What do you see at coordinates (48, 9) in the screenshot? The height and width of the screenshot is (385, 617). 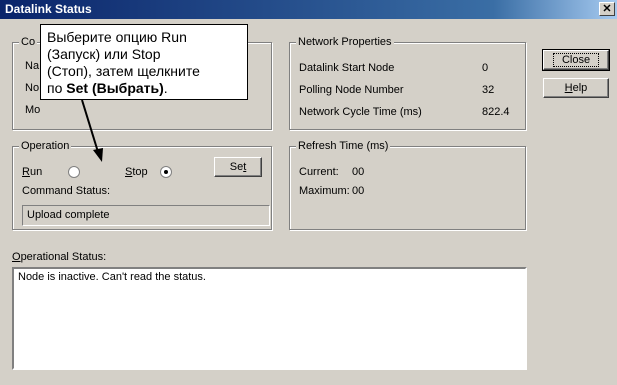 I see `window-title: Datalink Status` at bounding box center [48, 9].